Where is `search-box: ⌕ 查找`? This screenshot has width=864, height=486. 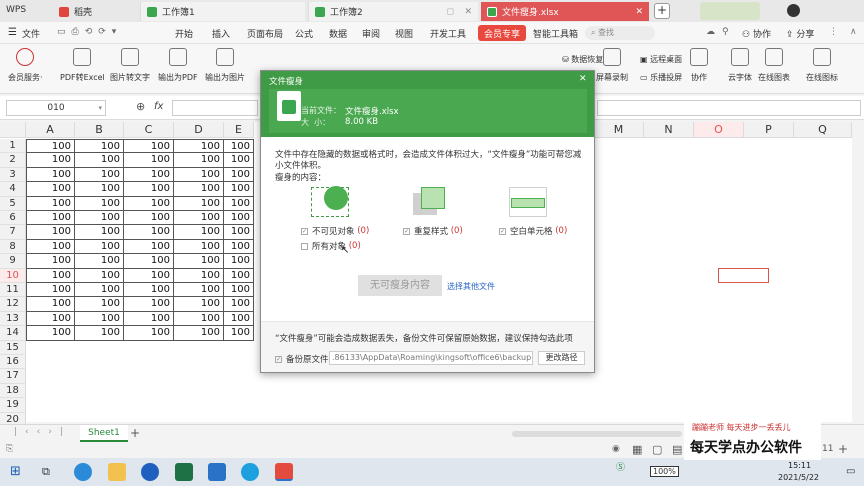 search-box: ⌕ 查找 is located at coordinates (620, 33).